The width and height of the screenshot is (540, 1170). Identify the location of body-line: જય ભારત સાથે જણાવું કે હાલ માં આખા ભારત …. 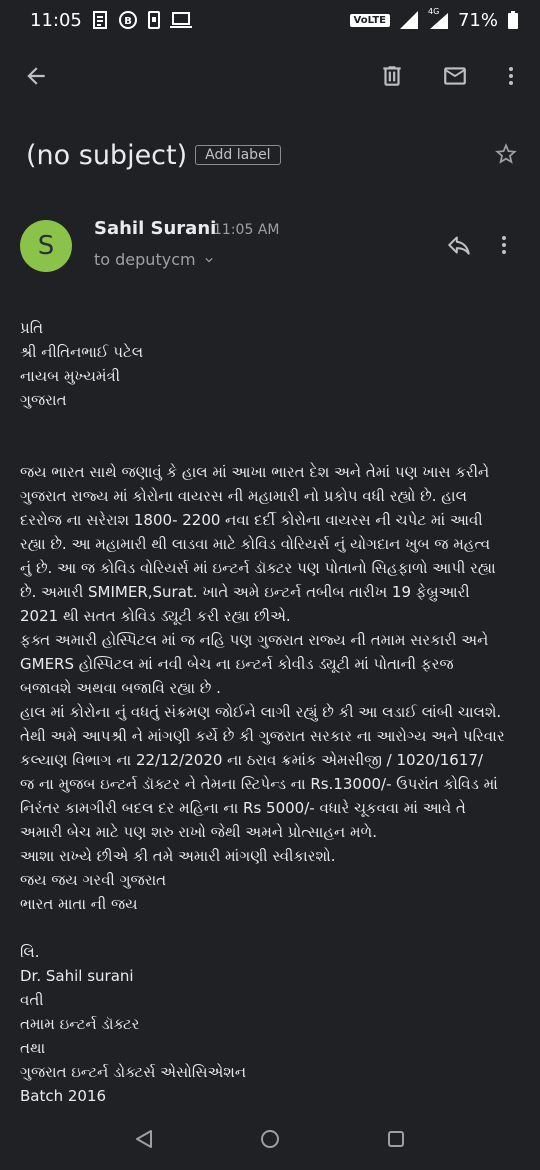
(255, 472).